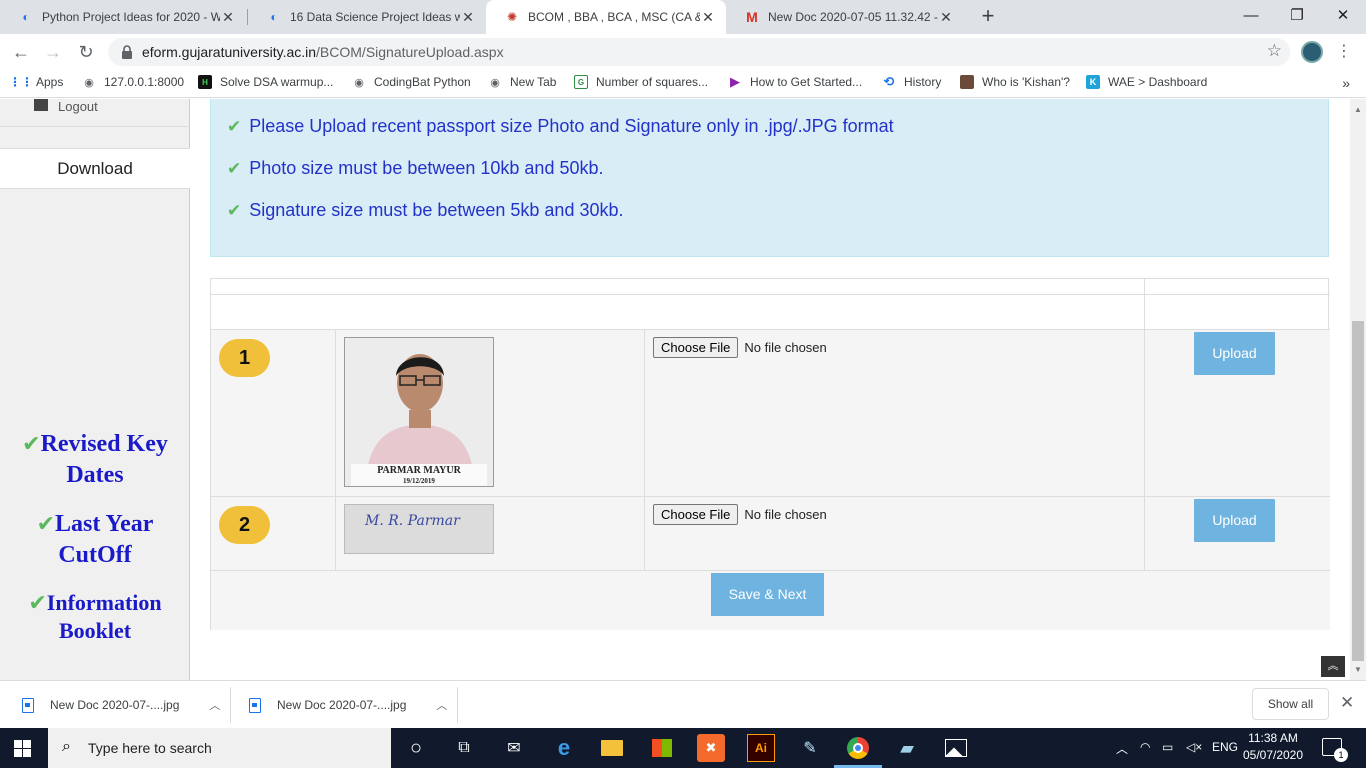 This screenshot has width=1366, height=768. I want to click on upload-photo-button: Upload, so click(1234, 353).